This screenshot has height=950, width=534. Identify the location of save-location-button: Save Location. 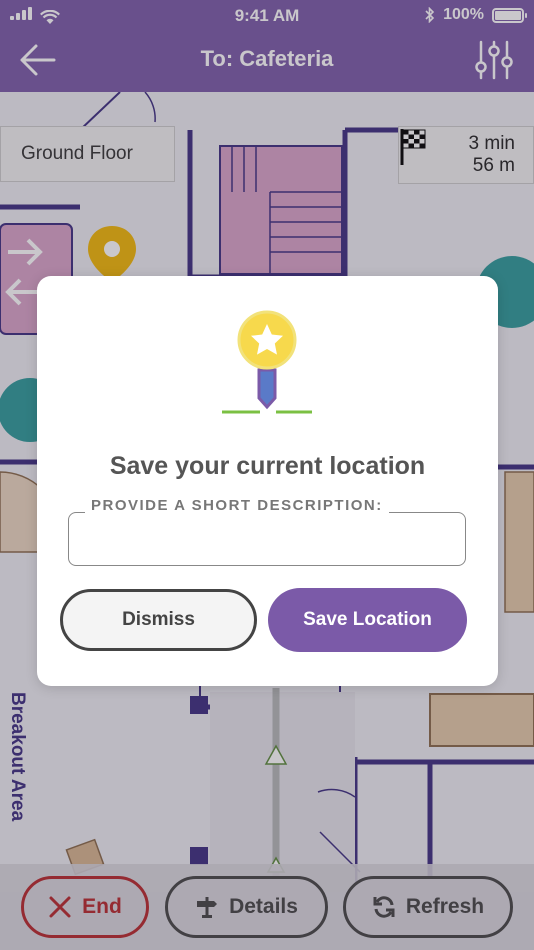
(367, 620).